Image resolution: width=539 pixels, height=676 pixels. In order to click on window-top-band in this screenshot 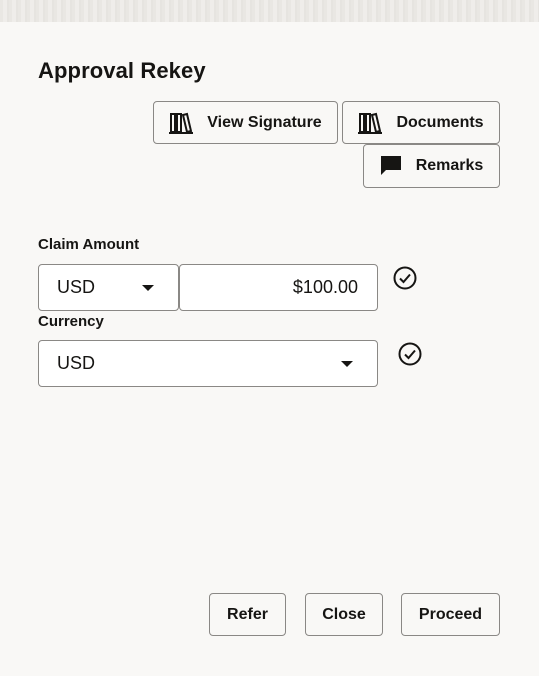, I will do `click(269, 11)`.